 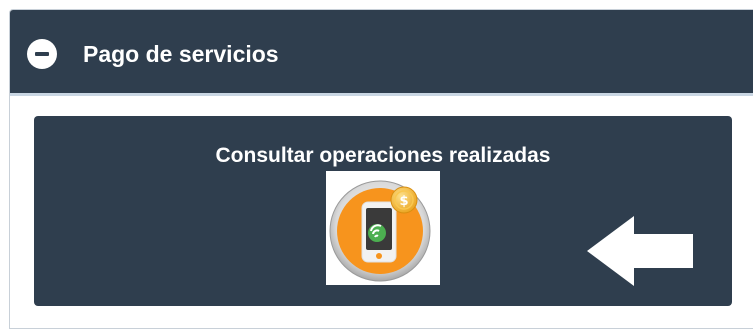 I want to click on minus-circle-icon, so click(x=42, y=54).